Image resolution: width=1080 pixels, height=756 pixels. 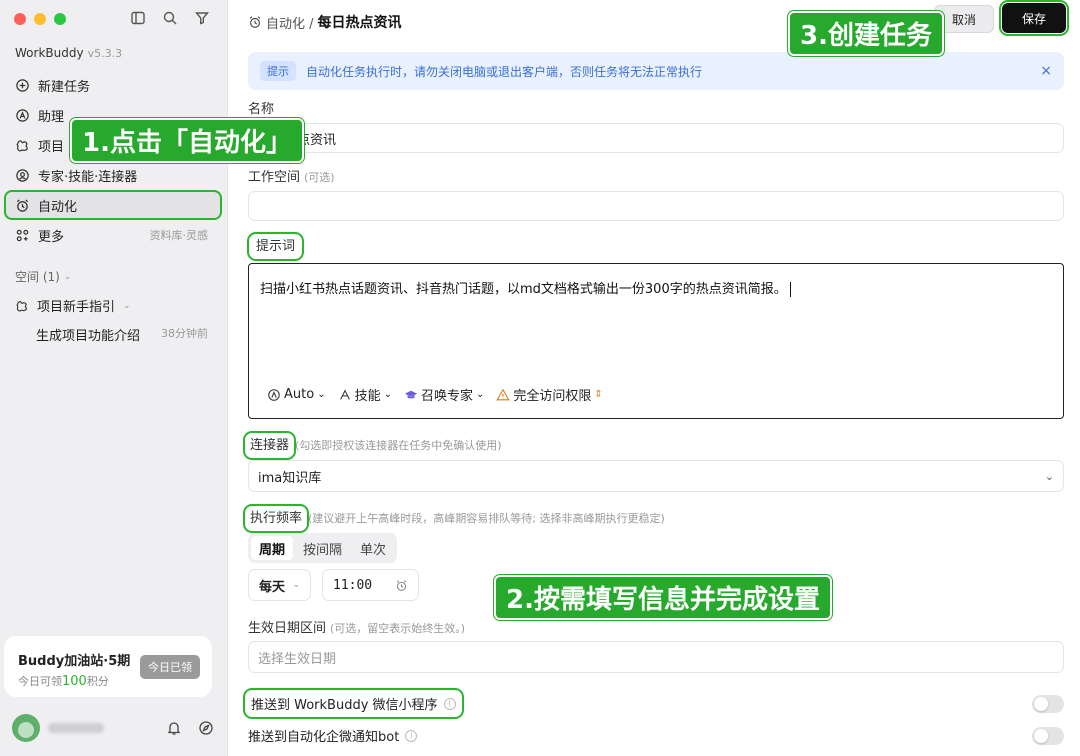 I want to click on date-range-hint: (可选，留空表示始终生效。), so click(x=398, y=628).